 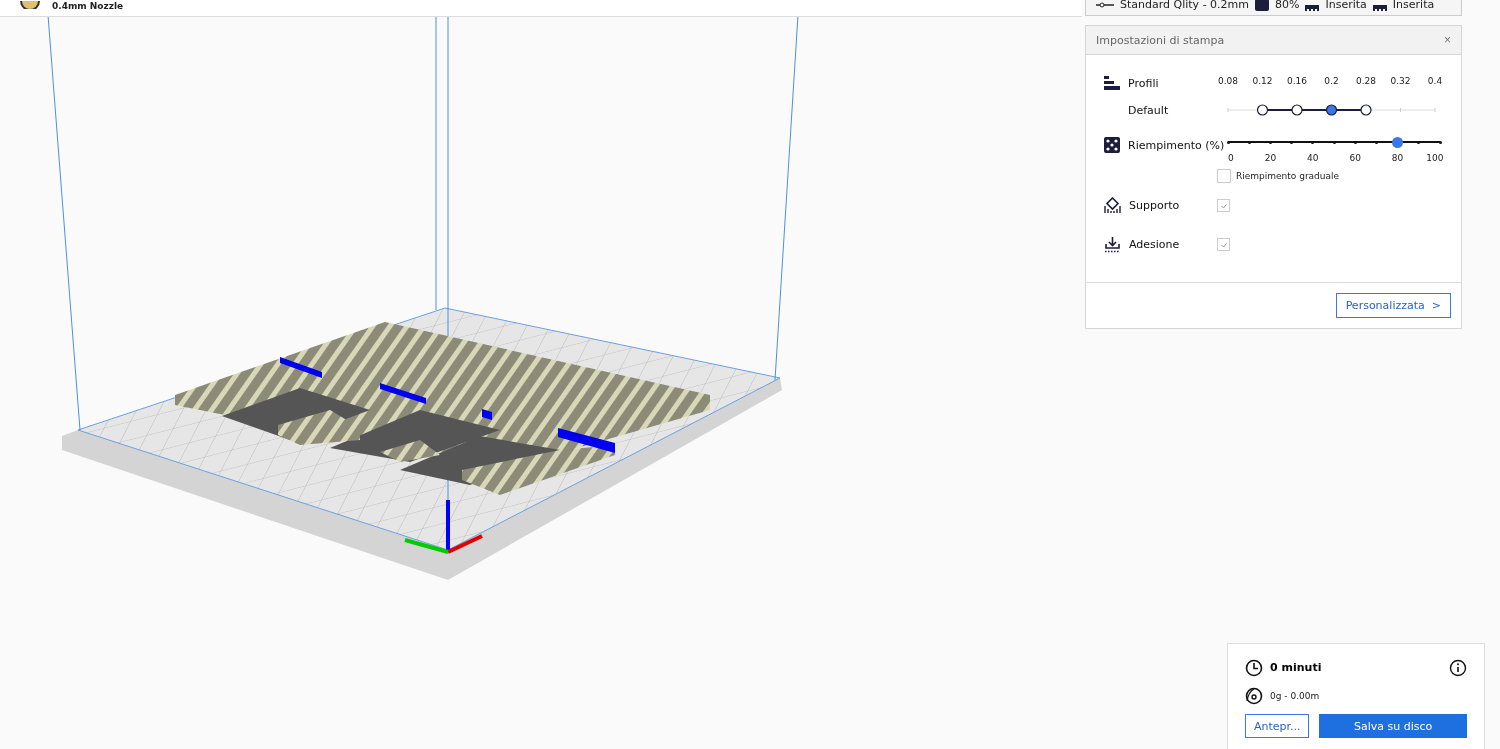 I want to click on material-usage: 0g - 0.00m, so click(x=1295, y=695).